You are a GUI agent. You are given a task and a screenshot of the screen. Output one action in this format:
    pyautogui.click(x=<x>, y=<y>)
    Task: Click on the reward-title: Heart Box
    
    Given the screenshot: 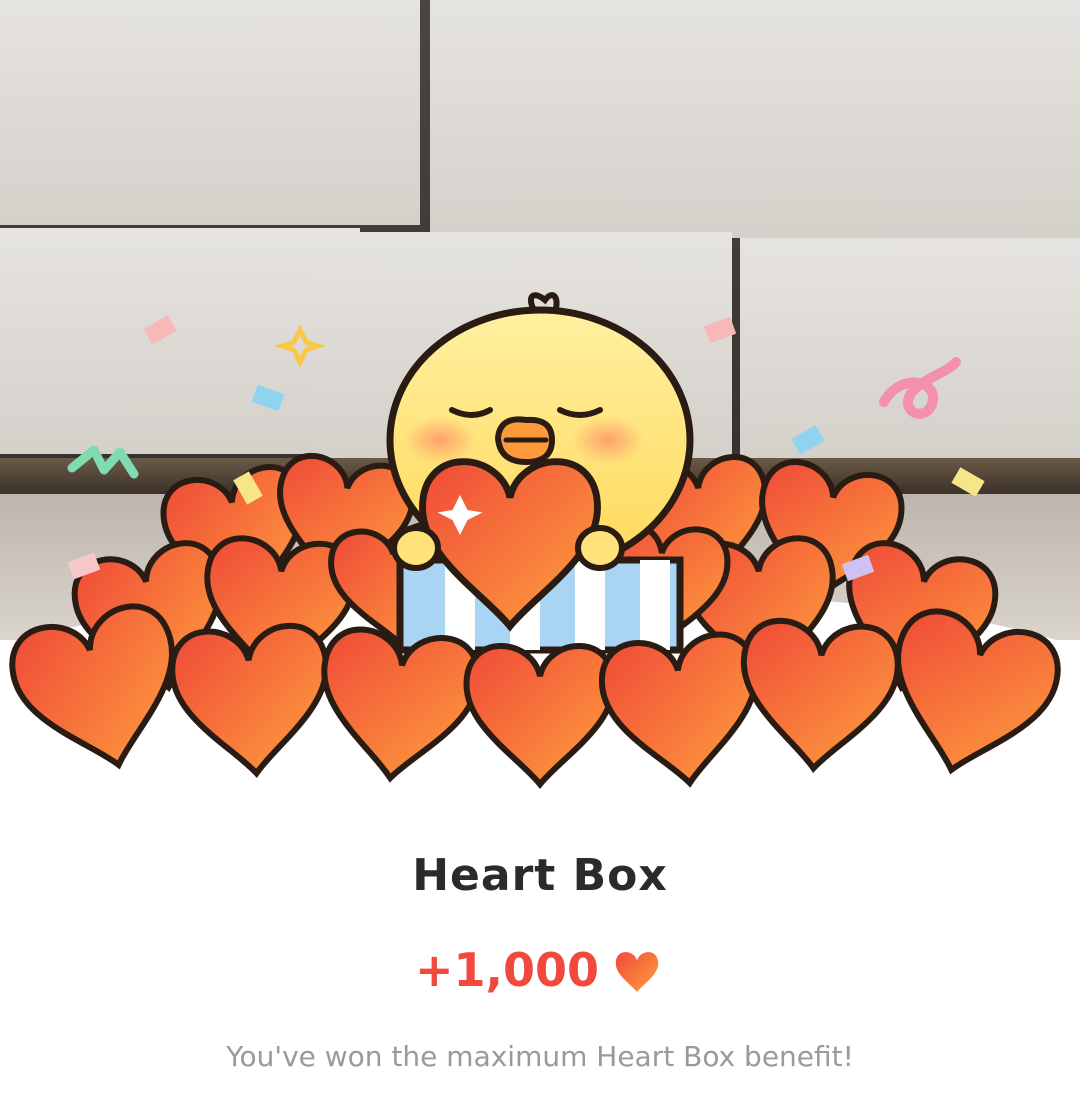 What is the action you would take?
    pyautogui.click(x=540, y=875)
    